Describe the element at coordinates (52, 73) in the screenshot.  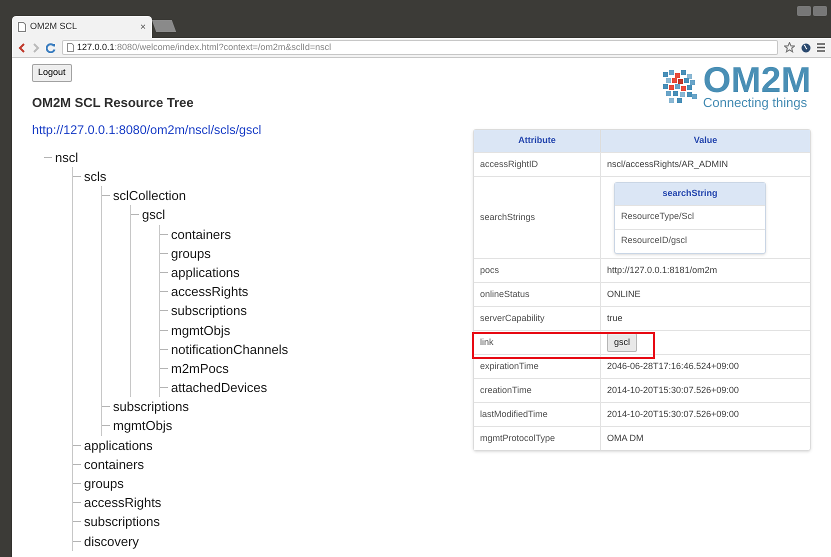
I see `logout-button: Logout` at that location.